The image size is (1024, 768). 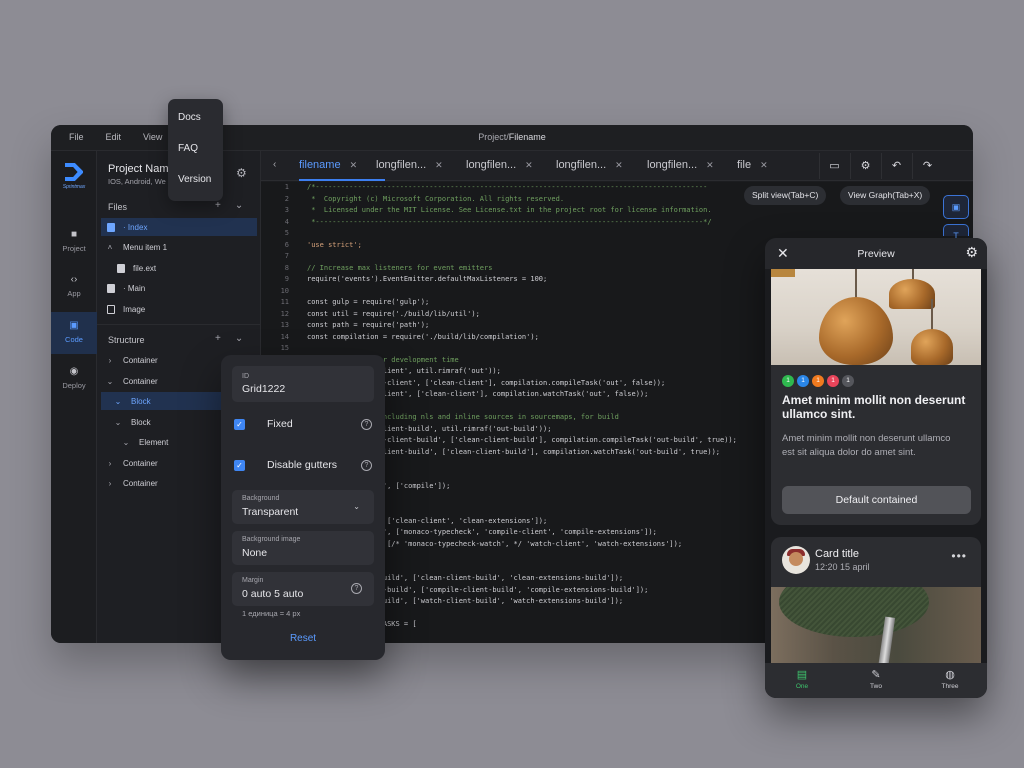 I want to click on frame-icon: ▣, so click(x=956, y=207).